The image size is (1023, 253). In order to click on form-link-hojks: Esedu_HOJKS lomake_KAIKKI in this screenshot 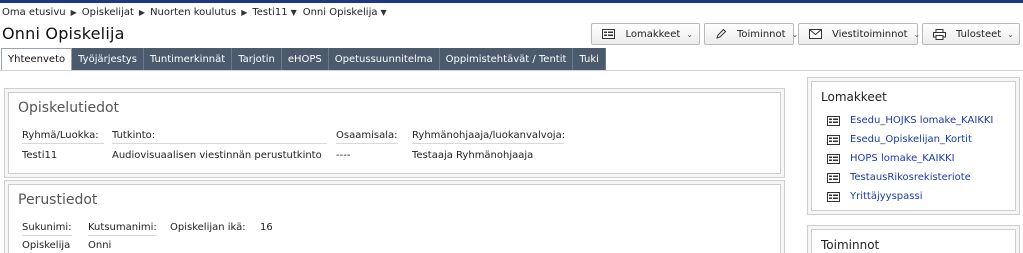, I will do `click(910, 120)`.